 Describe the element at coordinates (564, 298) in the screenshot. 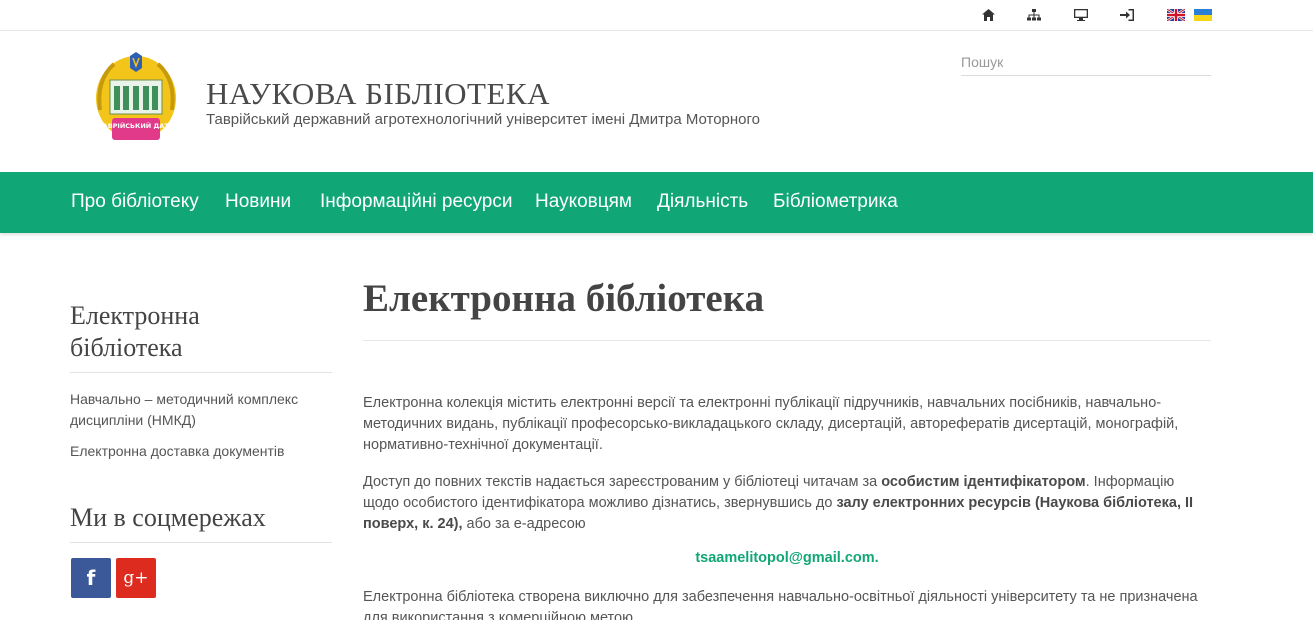

I see `page-title: Електронна бібліотека` at that location.